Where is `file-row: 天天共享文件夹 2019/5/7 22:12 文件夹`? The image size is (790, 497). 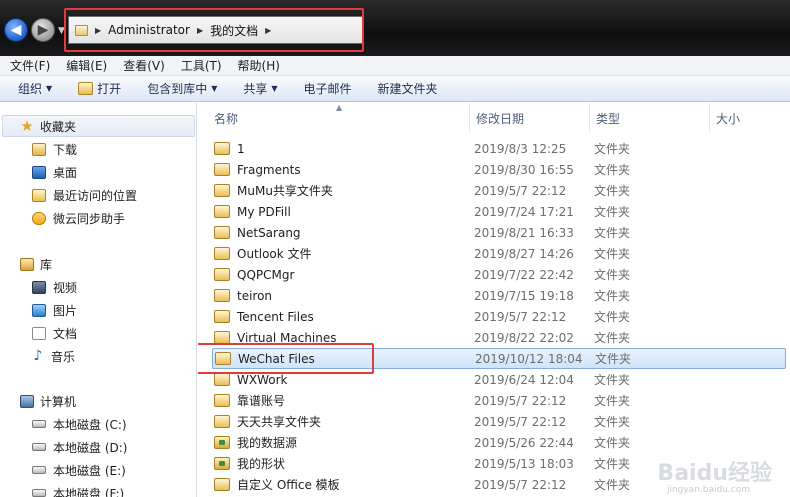 file-row: 天天共享文件夹 2019/5/7 22:12 文件夹 is located at coordinates (499, 421).